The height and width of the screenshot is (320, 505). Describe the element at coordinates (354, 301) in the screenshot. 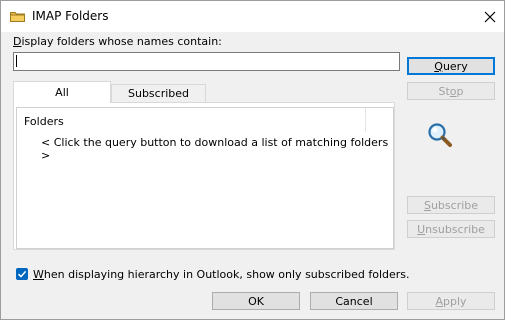

I see `cancel-button: Cancel` at that location.